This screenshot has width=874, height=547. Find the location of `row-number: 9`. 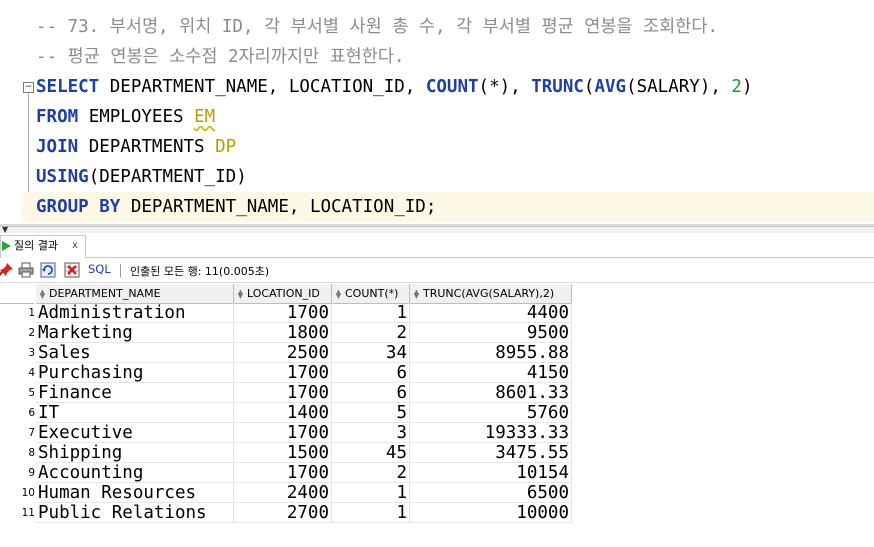

row-number: 9 is located at coordinates (31, 473).